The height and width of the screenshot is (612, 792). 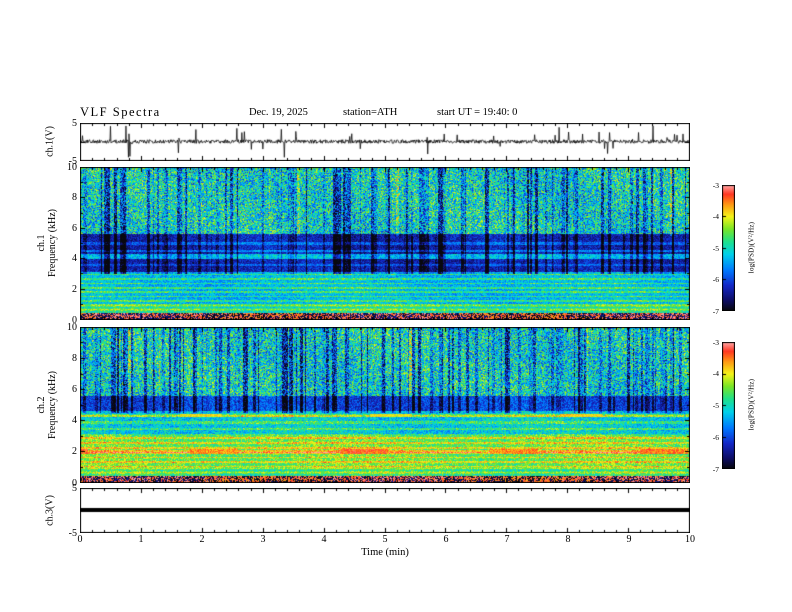 I want to click on ch1-spec-ylabel-channel: ch.1, so click(x=41, y=243).